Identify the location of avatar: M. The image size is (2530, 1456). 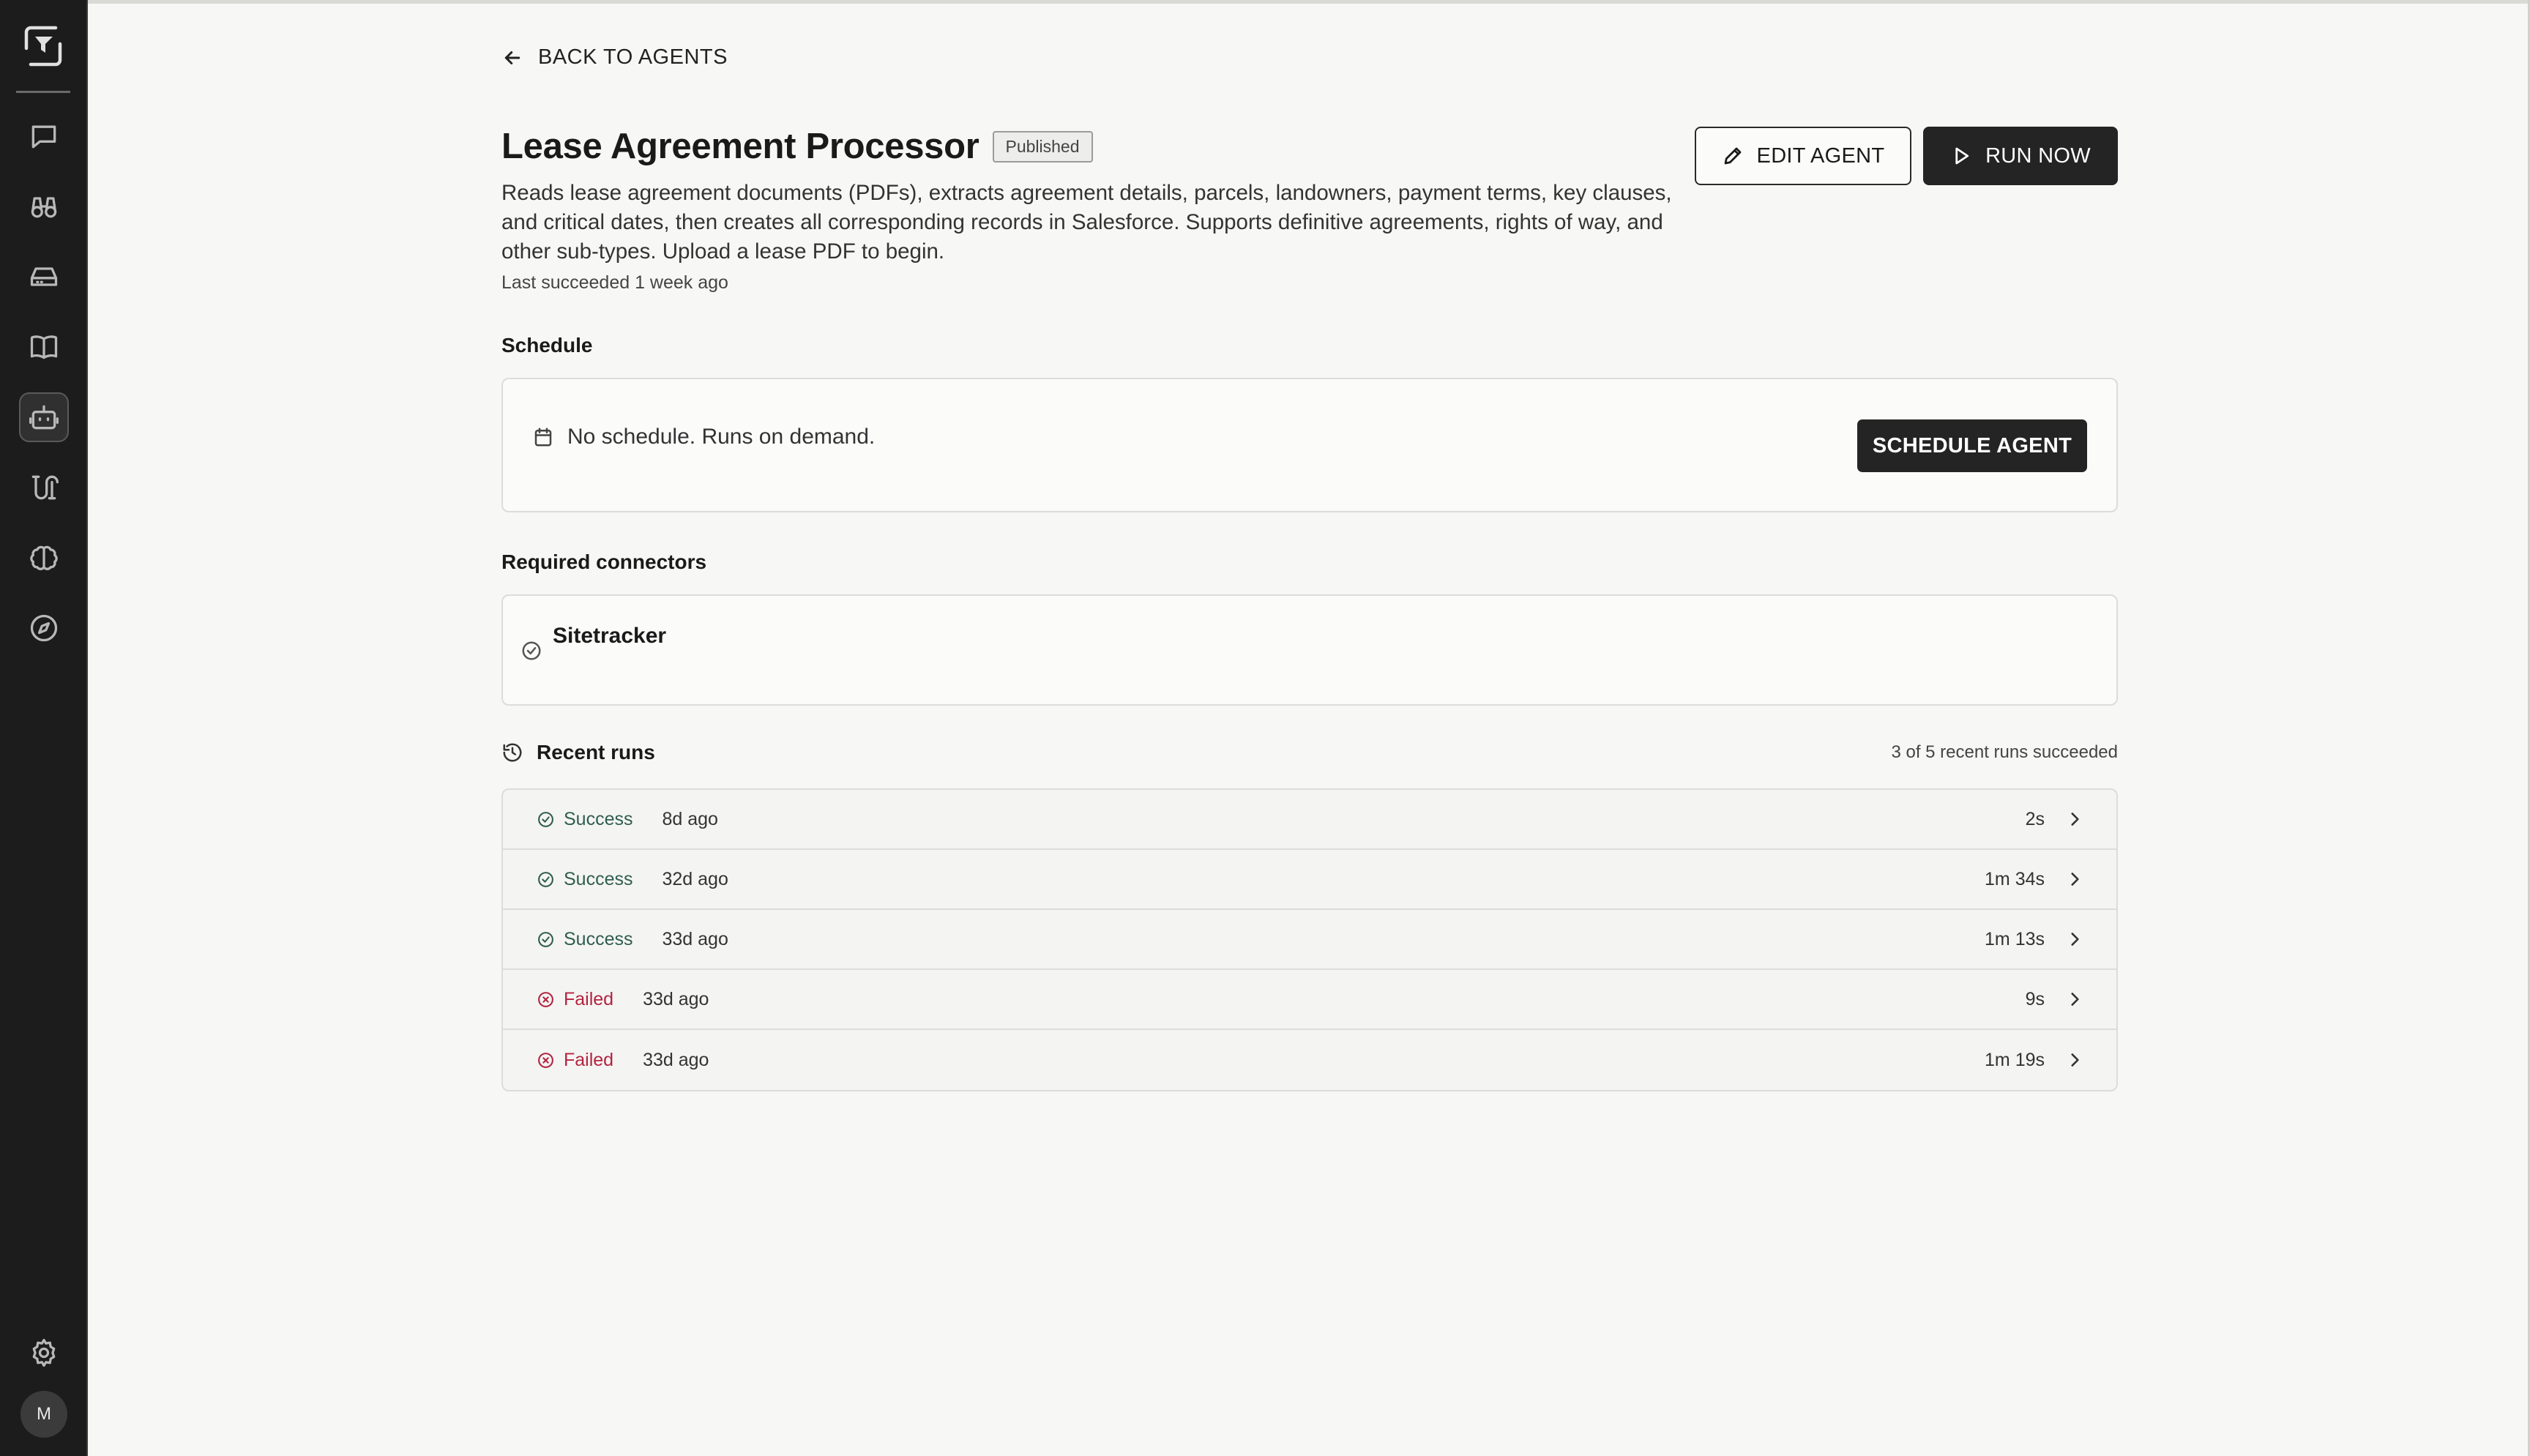
(44, 1414).